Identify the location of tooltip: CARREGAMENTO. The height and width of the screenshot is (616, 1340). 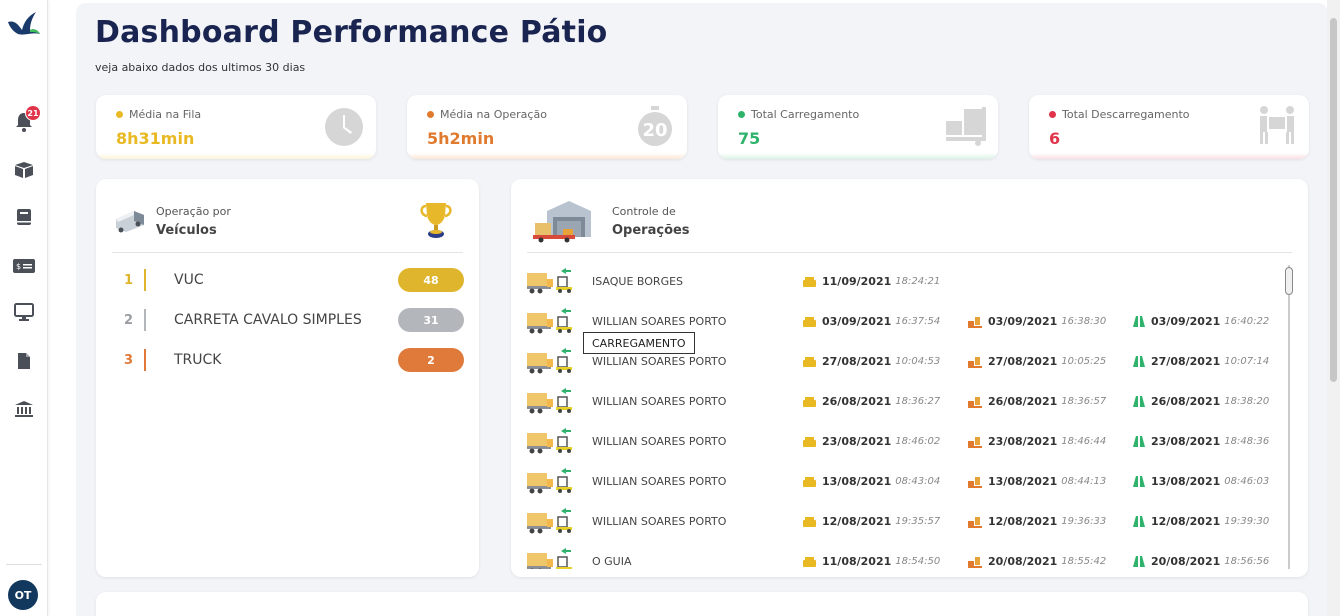
(639, 343).